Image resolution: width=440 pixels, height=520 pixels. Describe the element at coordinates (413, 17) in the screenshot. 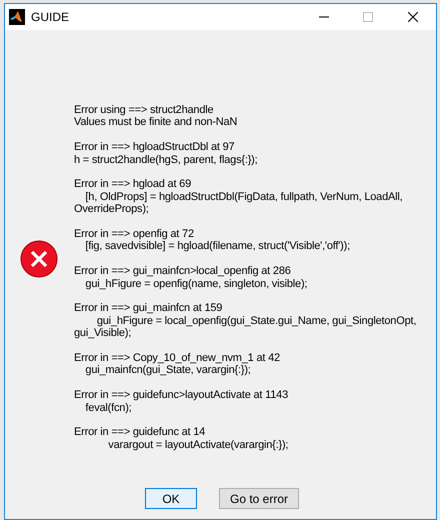

I see `close-icon` at that location.